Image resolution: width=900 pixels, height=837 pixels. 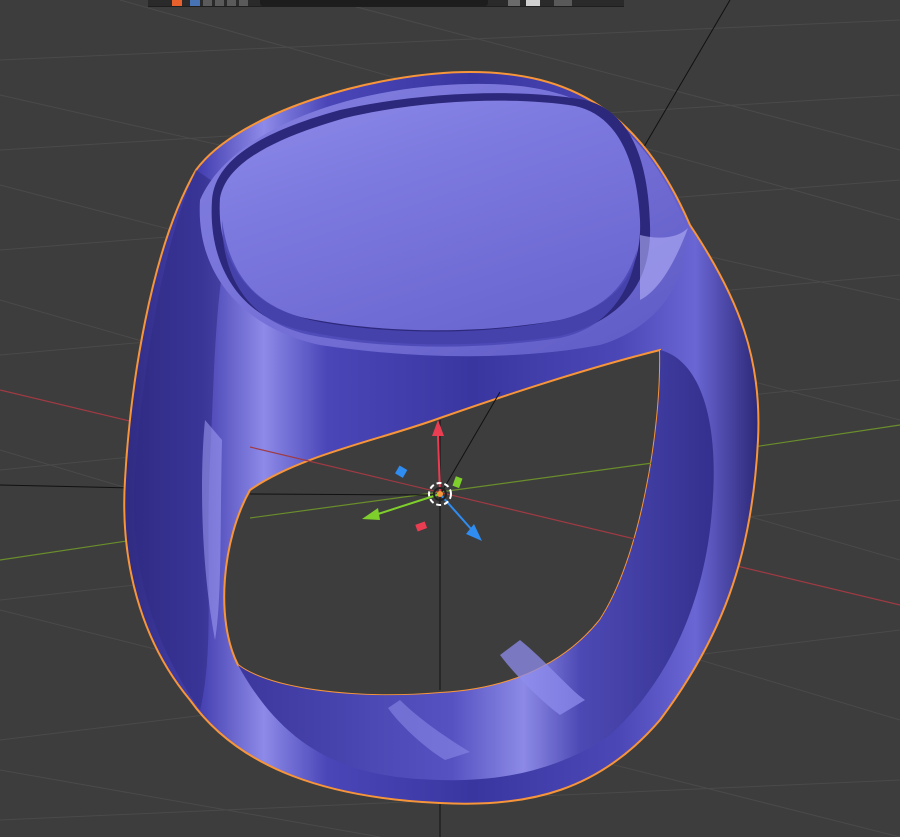 I want to click on xray-icon, so click(x=243, y=3).